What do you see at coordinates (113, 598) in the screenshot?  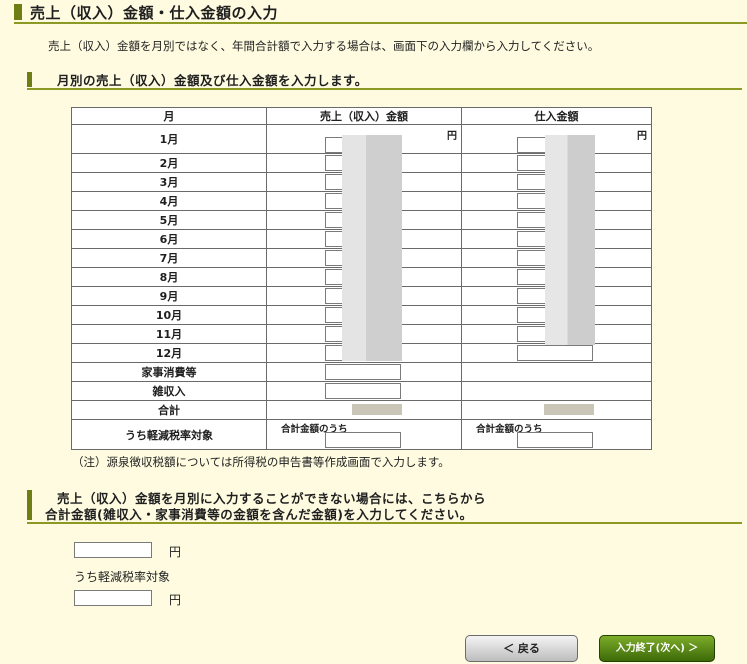 I see `annual-reduced-input` at bounding box center [113, 598].